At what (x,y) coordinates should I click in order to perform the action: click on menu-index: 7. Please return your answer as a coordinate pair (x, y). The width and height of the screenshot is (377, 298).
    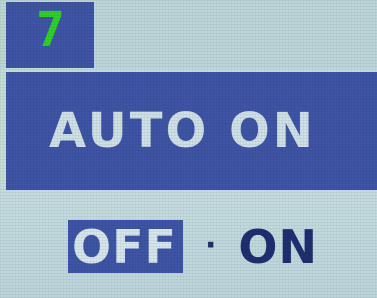
    Looking at the image, I should click on (51, 30).